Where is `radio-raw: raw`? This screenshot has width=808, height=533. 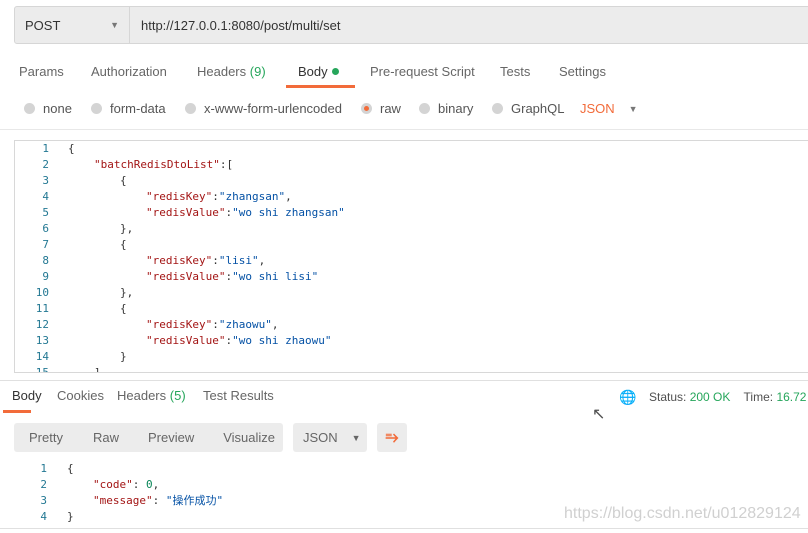
radio-raw: raw is located at coordinates (381, 108).